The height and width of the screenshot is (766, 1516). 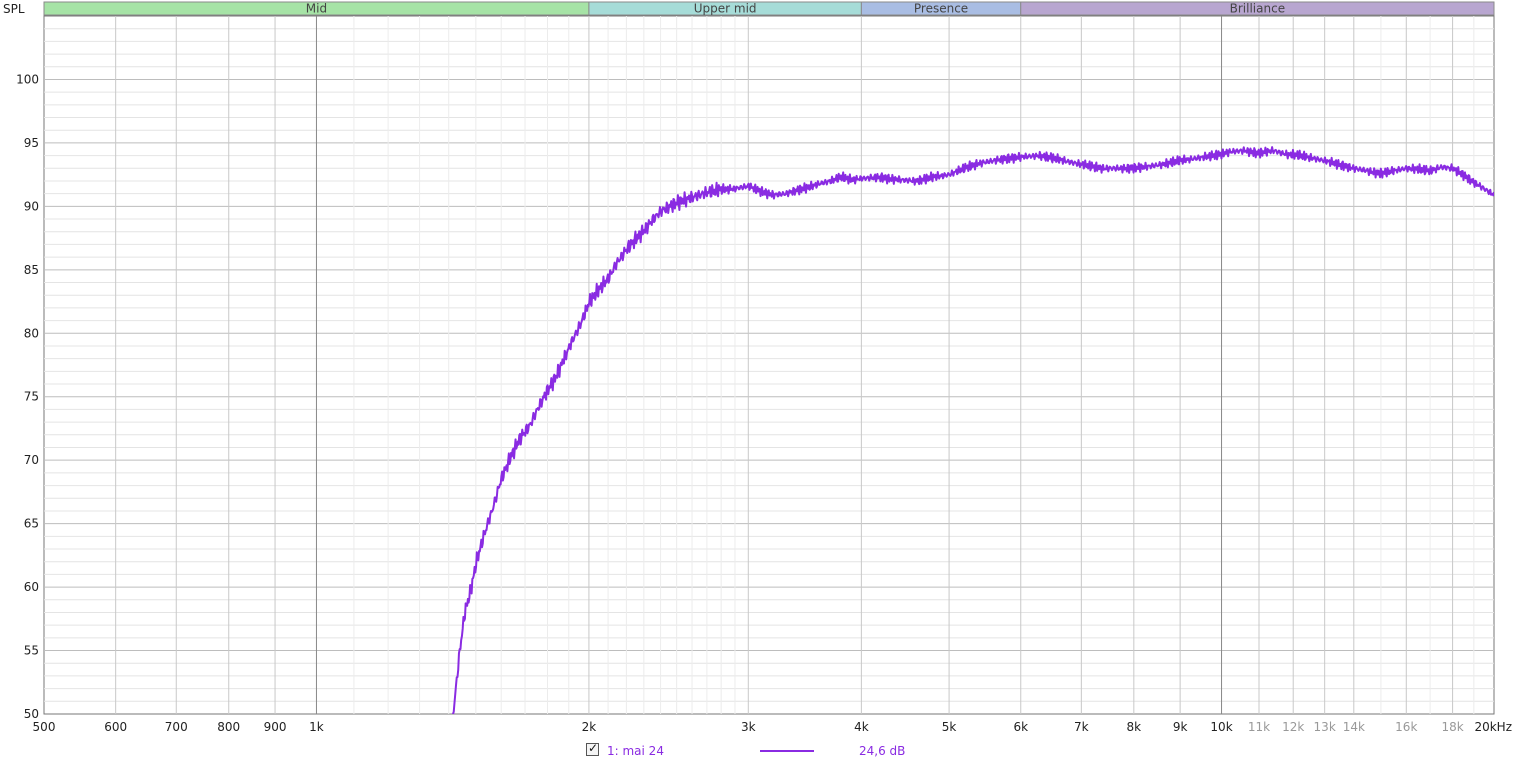 What do you see at coordinates (31, 206) in the screenshot?
I see `y-tick-label: 90` at bounding box center [31, 206].